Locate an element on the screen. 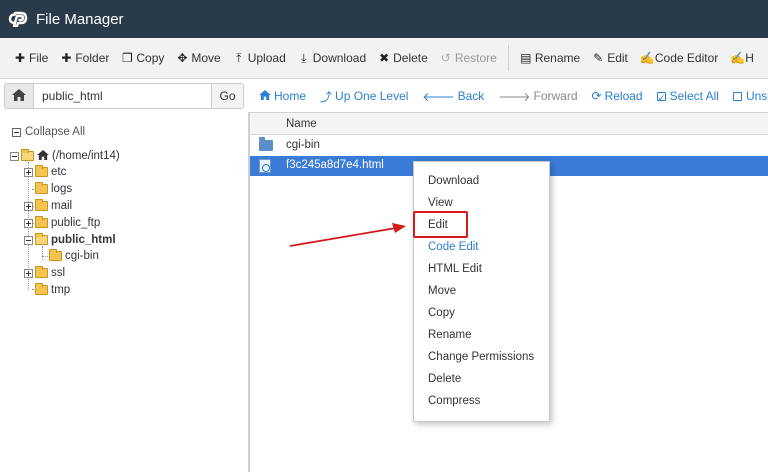  unselect-all-button: Unselect All is located at coordinates (750, 96).